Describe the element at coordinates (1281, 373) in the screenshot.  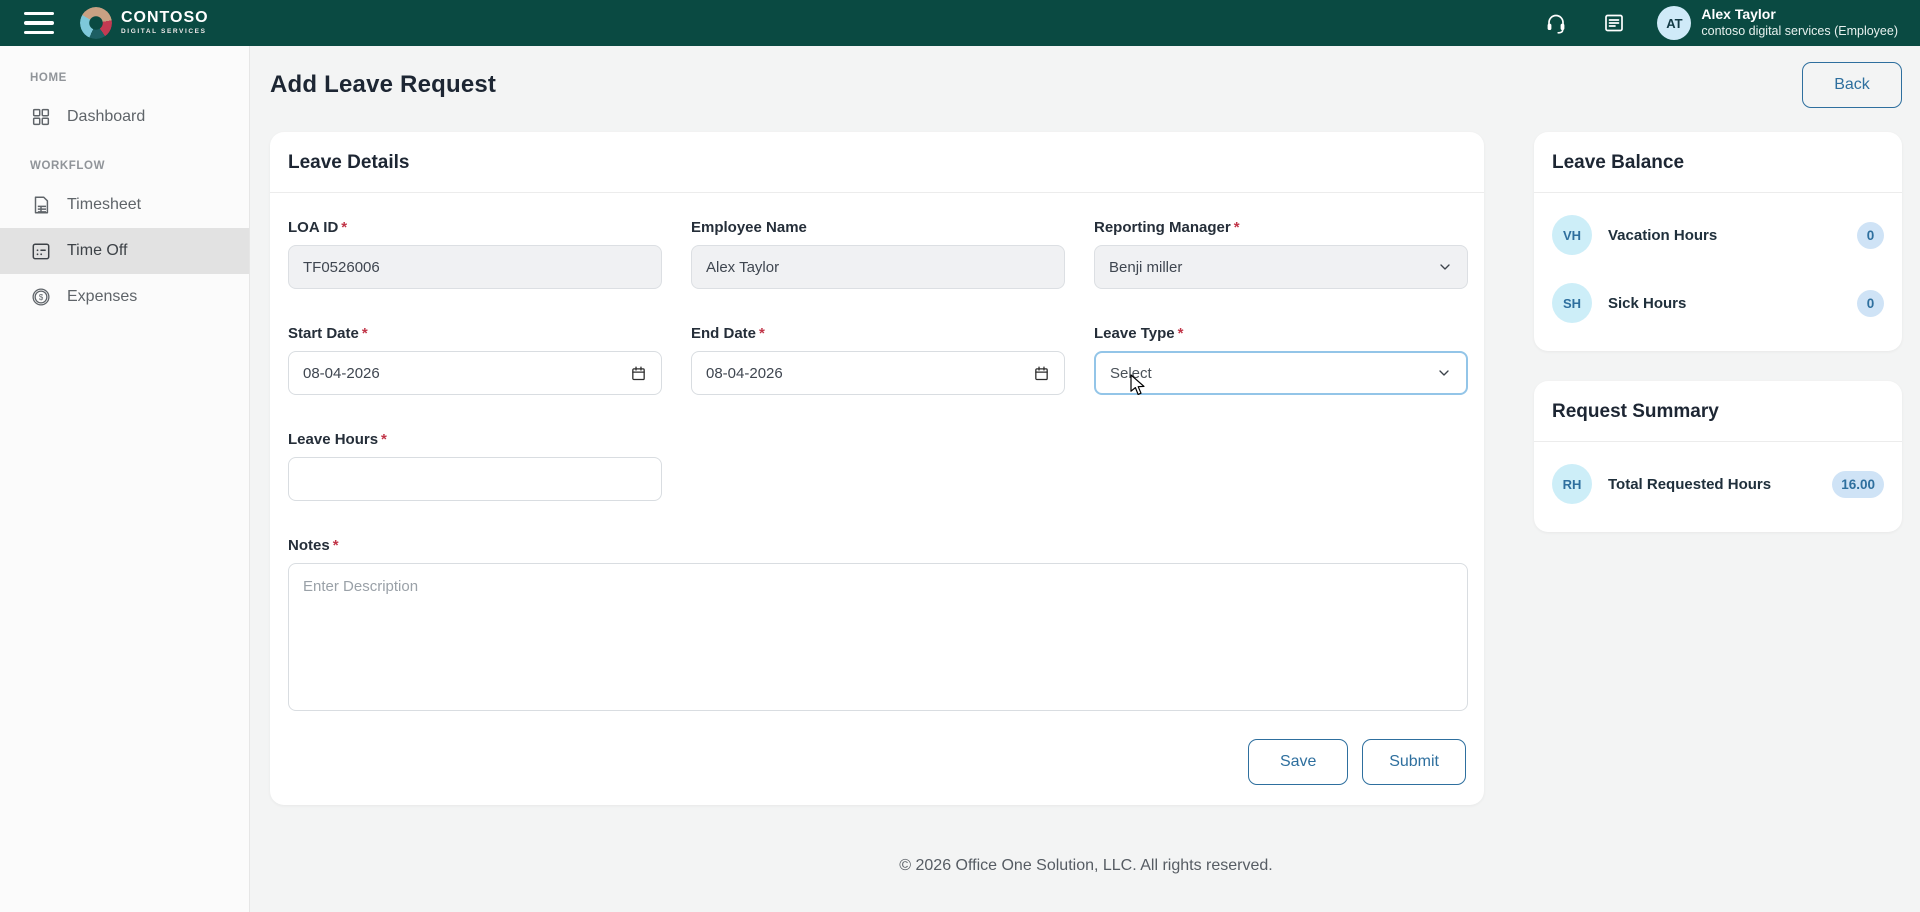
I see `leave-type-select: Select` at that location.